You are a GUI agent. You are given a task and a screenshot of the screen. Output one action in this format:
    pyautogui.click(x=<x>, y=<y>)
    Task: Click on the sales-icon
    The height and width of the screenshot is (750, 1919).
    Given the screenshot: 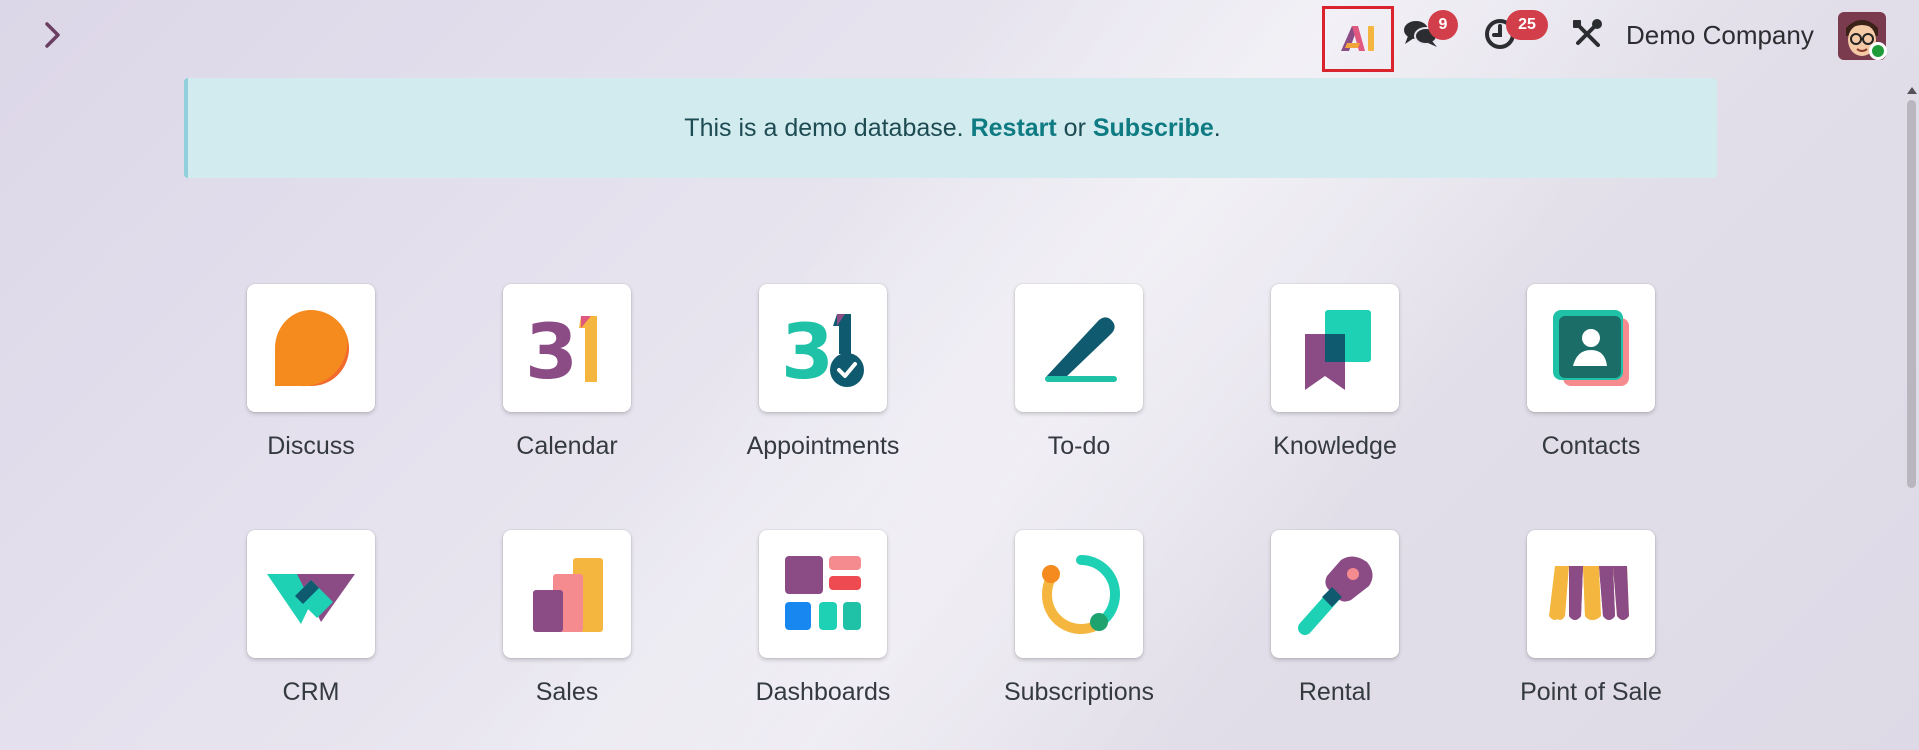 What is the action you would take?
    pyautogui.click(x=568, y=595)
    